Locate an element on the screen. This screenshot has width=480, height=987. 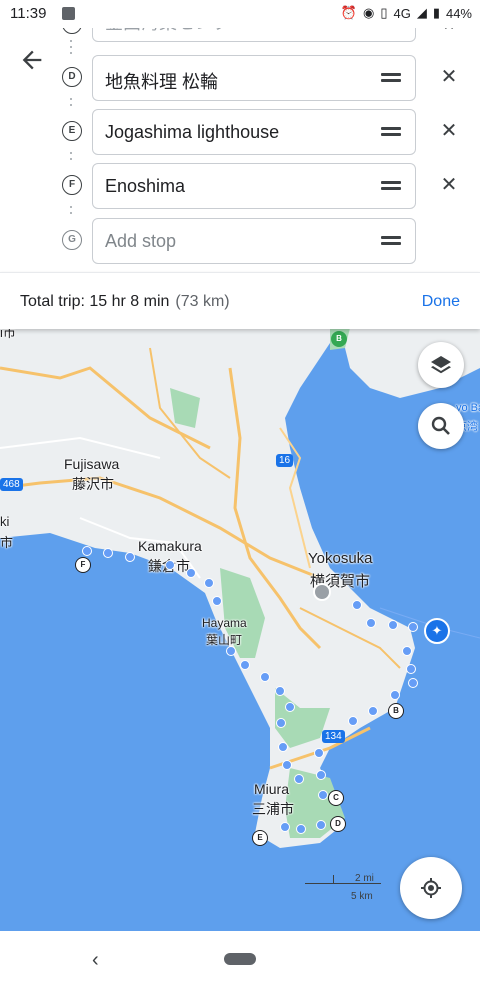
stop-row-add: G Add stop is located at coordinates (240, 240).